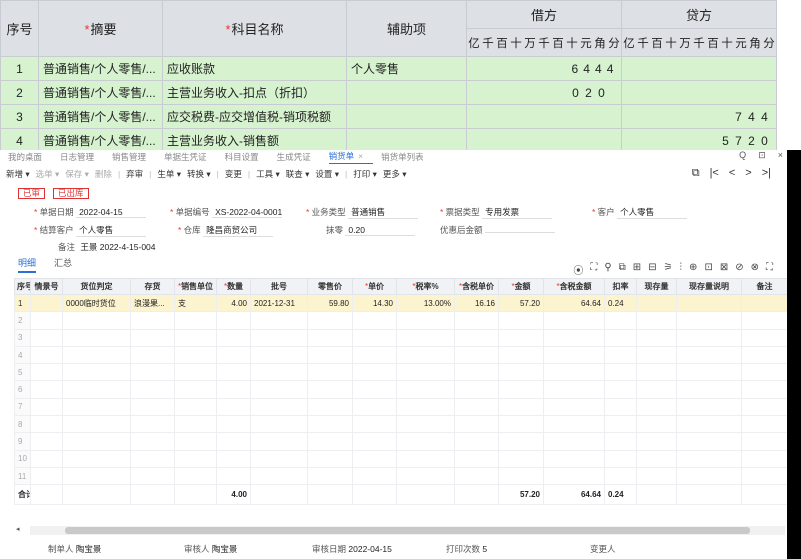 The height and width of the screenshot is (559, 801). Describe the element at coordinates (401, 441) in the screenshot. I see `detail-empty-row: 9` at that location.